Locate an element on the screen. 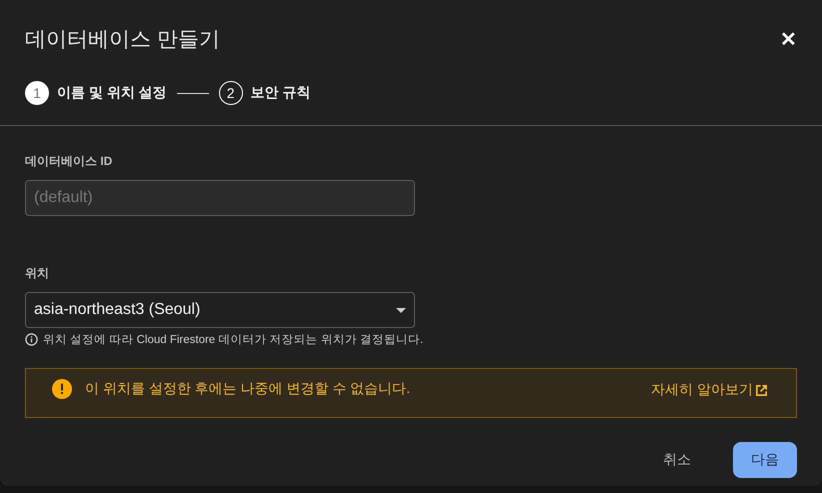  next-button: 다음 is located at coordinates (765, 460).